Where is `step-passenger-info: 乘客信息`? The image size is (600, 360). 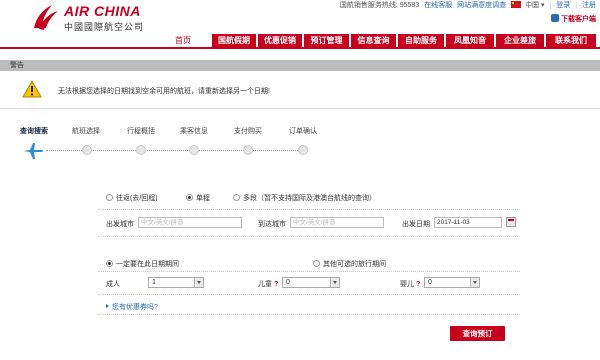 step-passenger-info: 乘客信息 is located at coordinates (194, 131).